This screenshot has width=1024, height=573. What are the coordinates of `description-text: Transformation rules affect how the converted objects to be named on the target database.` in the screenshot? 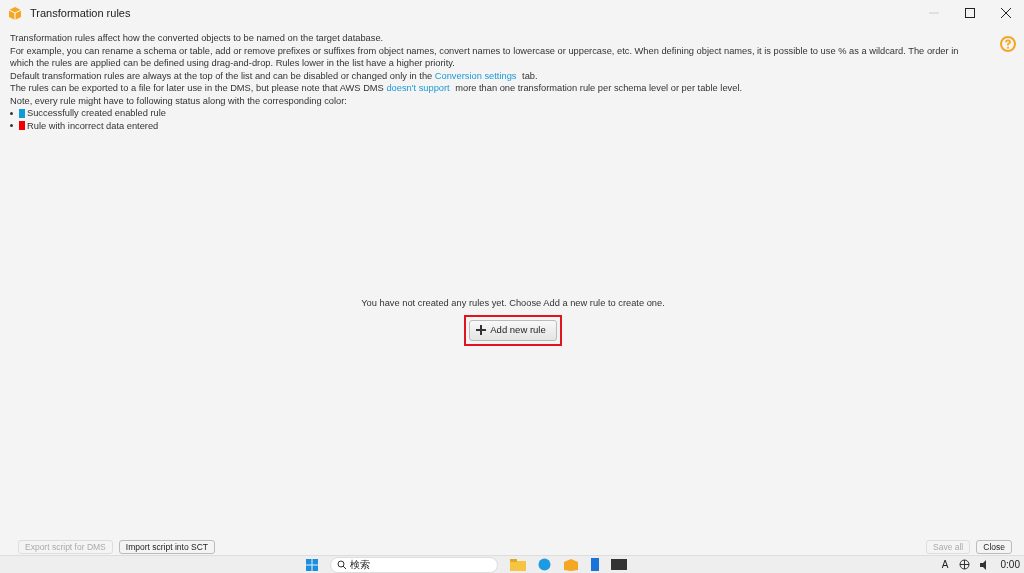 It's located at (197, 38).